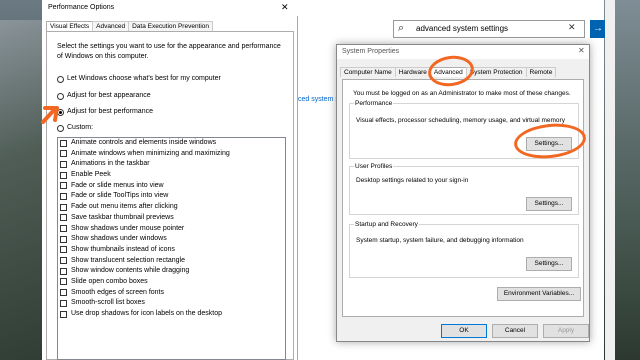 The width and height of the screenshot is (640, 360). What do you see at coordinates (60, 128) in the screenshot?
I see `radio-custom` at bounding box center [60, 128].